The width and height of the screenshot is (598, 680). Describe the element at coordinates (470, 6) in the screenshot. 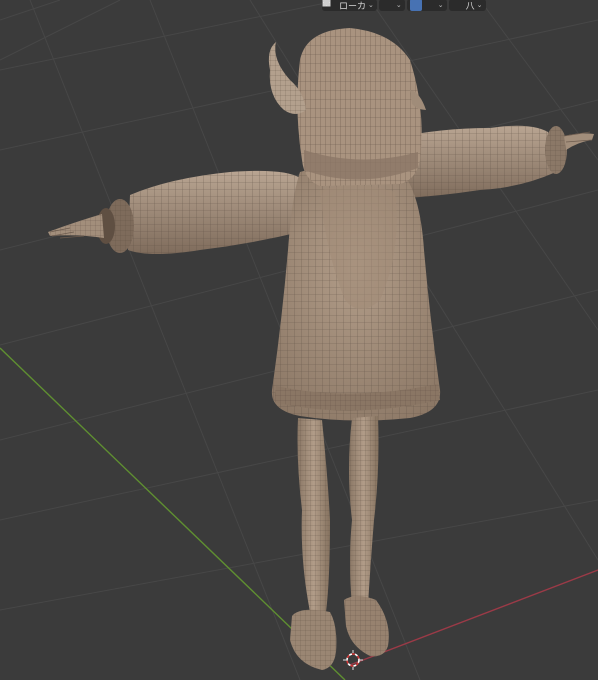

I see `misc-label: 八` at that location.